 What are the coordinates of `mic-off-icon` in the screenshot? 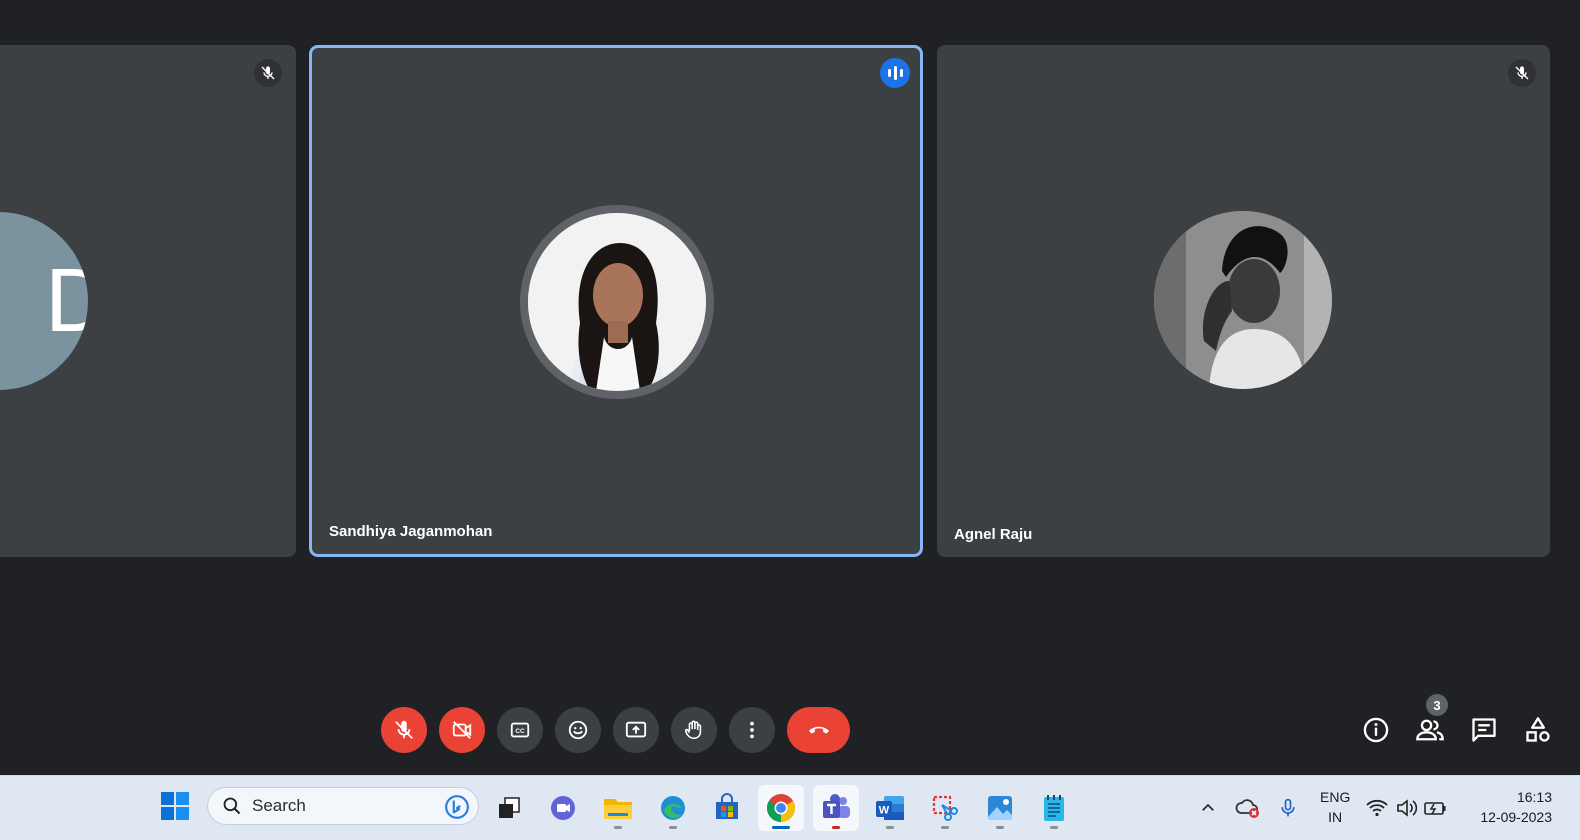 It's located at (404, 729).